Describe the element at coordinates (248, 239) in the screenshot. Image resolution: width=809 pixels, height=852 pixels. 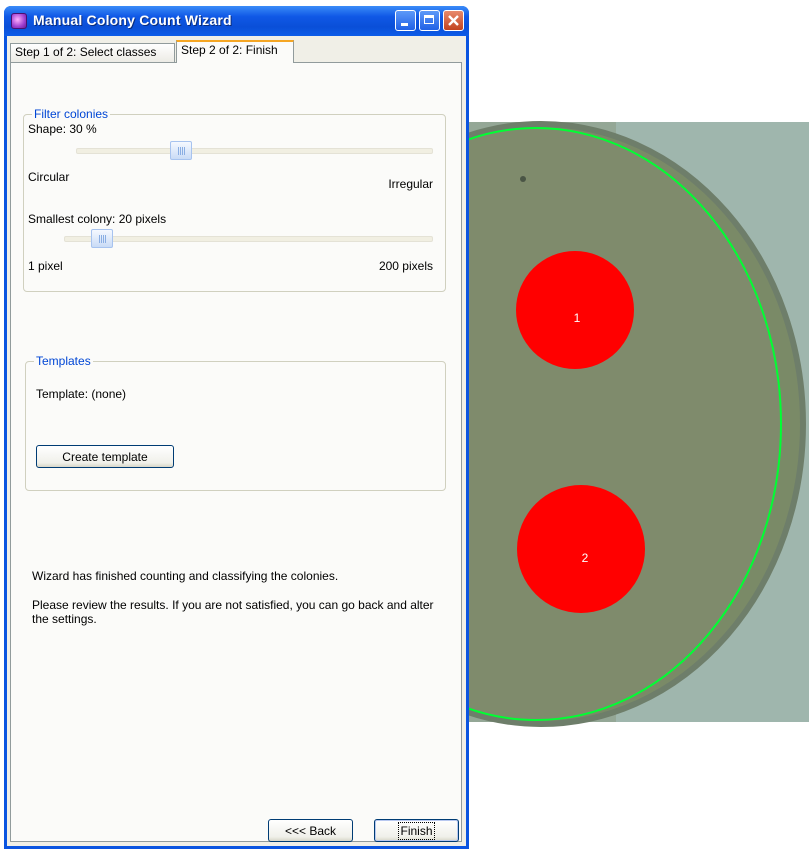
I see `size-slider-track` at that location.